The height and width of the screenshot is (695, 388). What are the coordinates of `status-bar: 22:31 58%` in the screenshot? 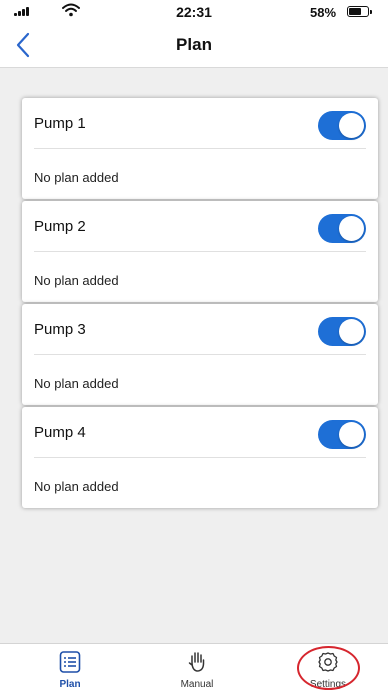 It's located at (194, 11).